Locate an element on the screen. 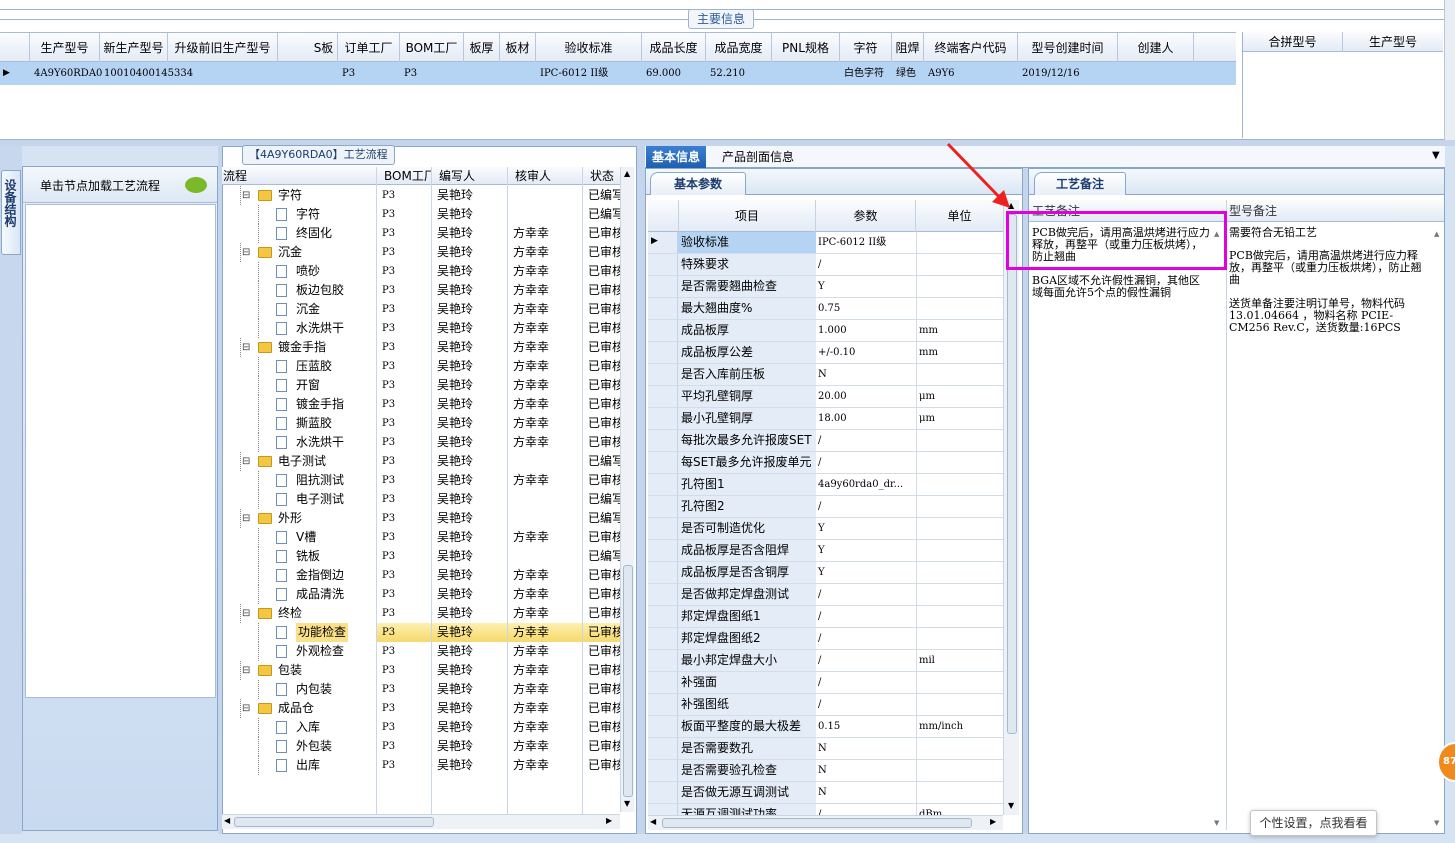 The image size is (1455, 843). prop-unit: mm is located at coordinates (959, 352).